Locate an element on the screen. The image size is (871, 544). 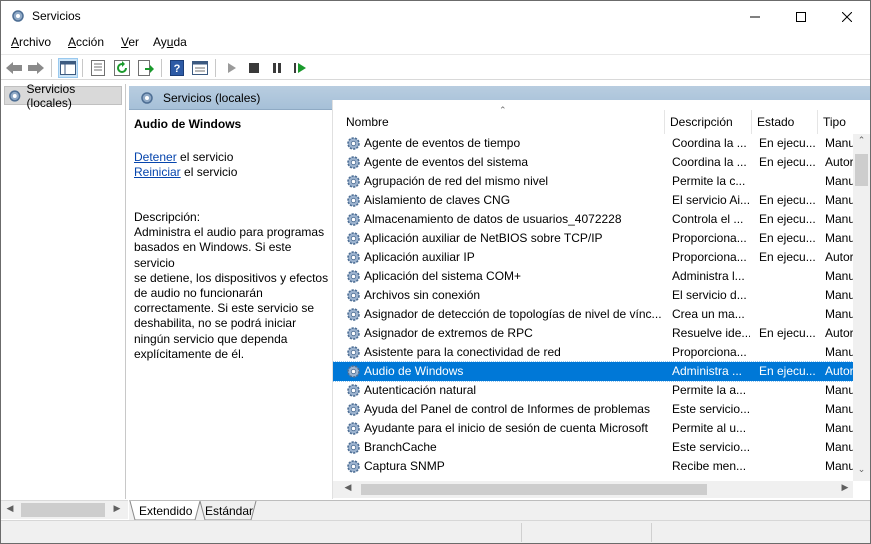
restart-service-icon is located at coordinates (300, 68).